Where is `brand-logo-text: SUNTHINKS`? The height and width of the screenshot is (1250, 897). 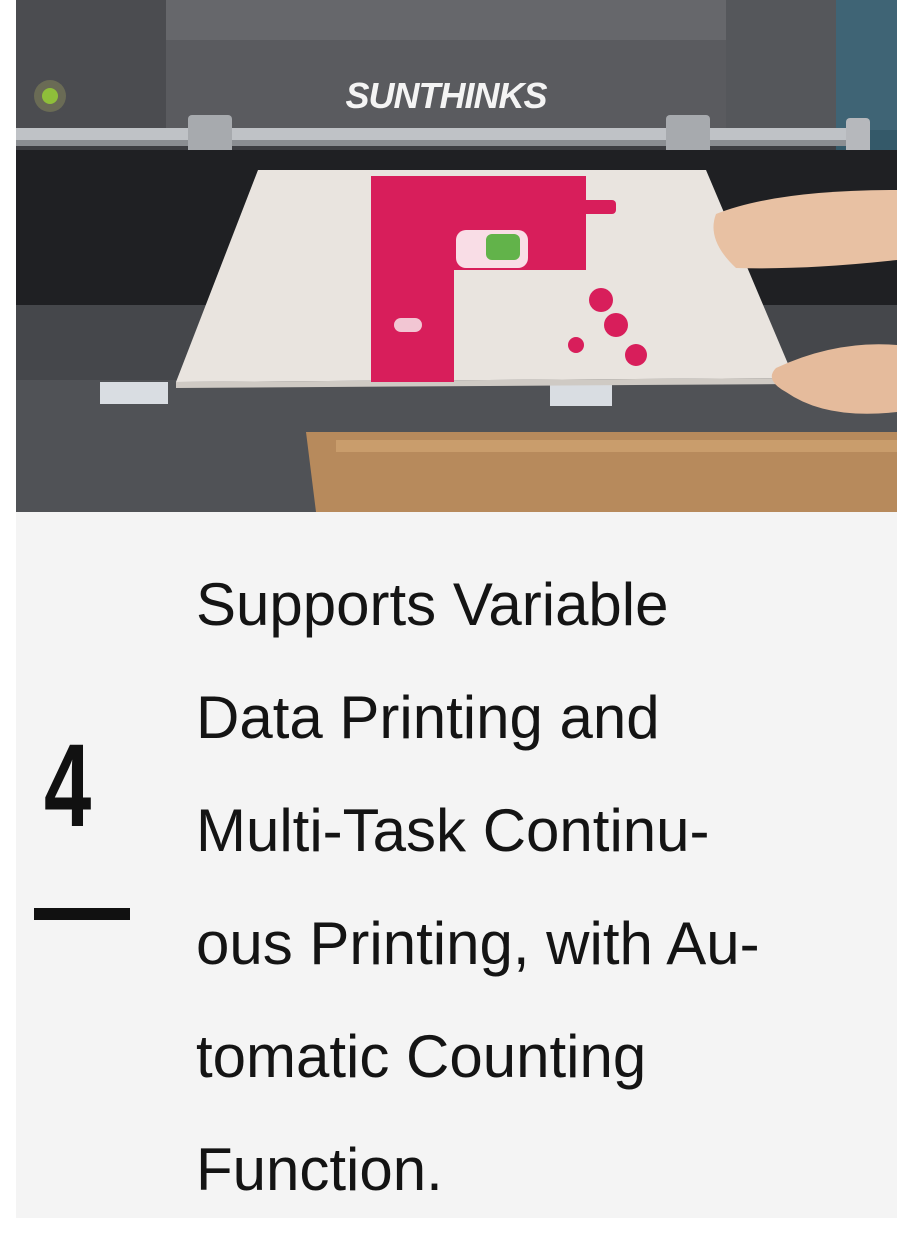 brand-logo-text: SUNTHINKS is located at coordinates (446, 95).